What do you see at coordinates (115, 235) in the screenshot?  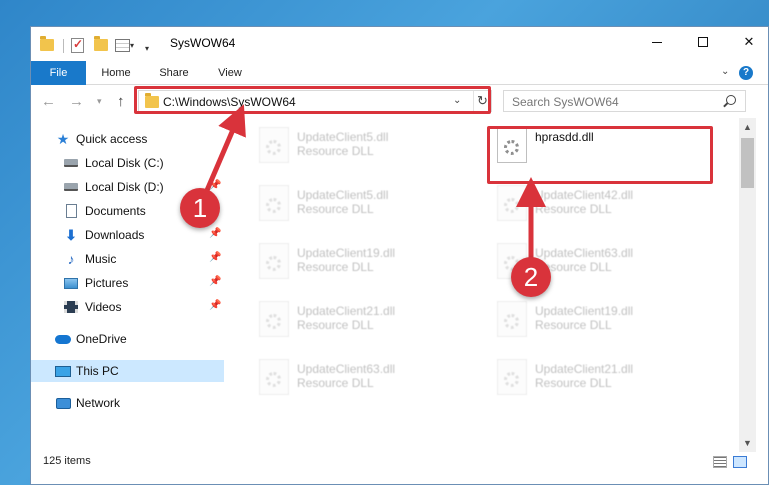 I see `sidebar-item-label: Downloads` at bounding box center [115, 235].